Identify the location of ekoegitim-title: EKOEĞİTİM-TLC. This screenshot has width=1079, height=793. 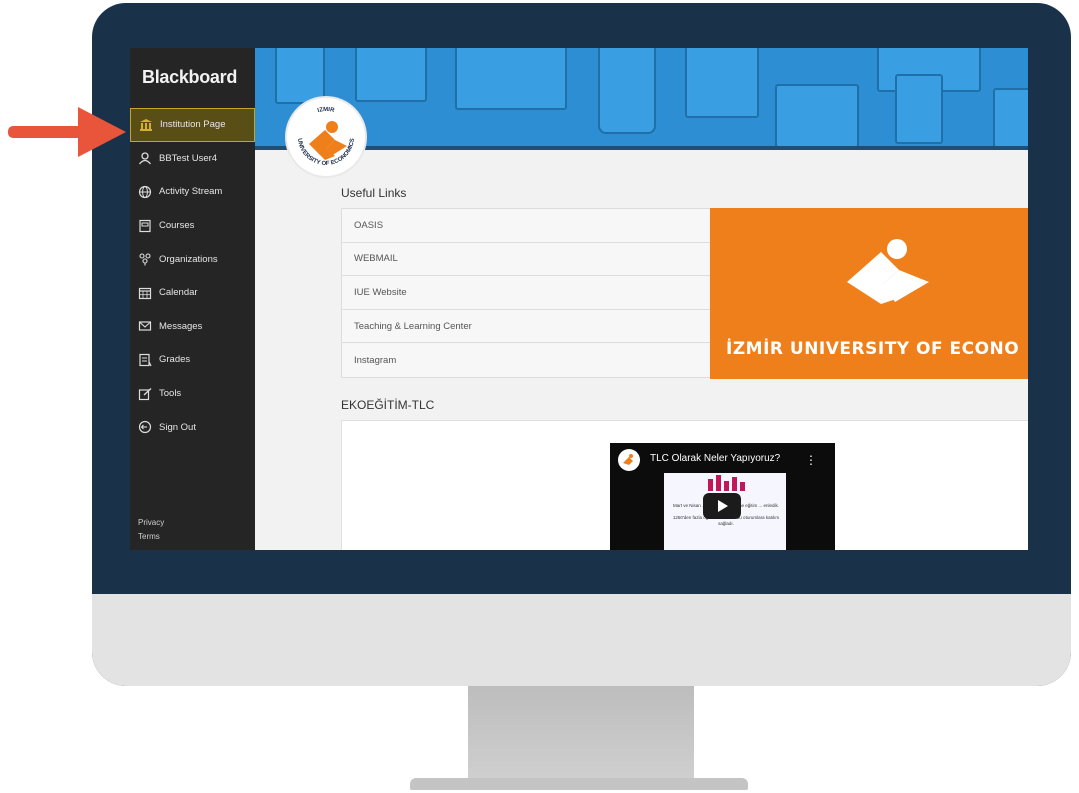
(388, 405).